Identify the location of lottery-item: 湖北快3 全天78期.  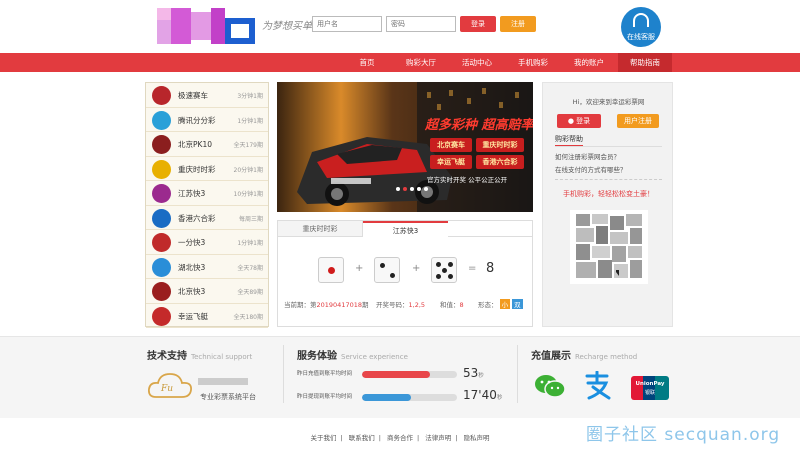
(207, 267).